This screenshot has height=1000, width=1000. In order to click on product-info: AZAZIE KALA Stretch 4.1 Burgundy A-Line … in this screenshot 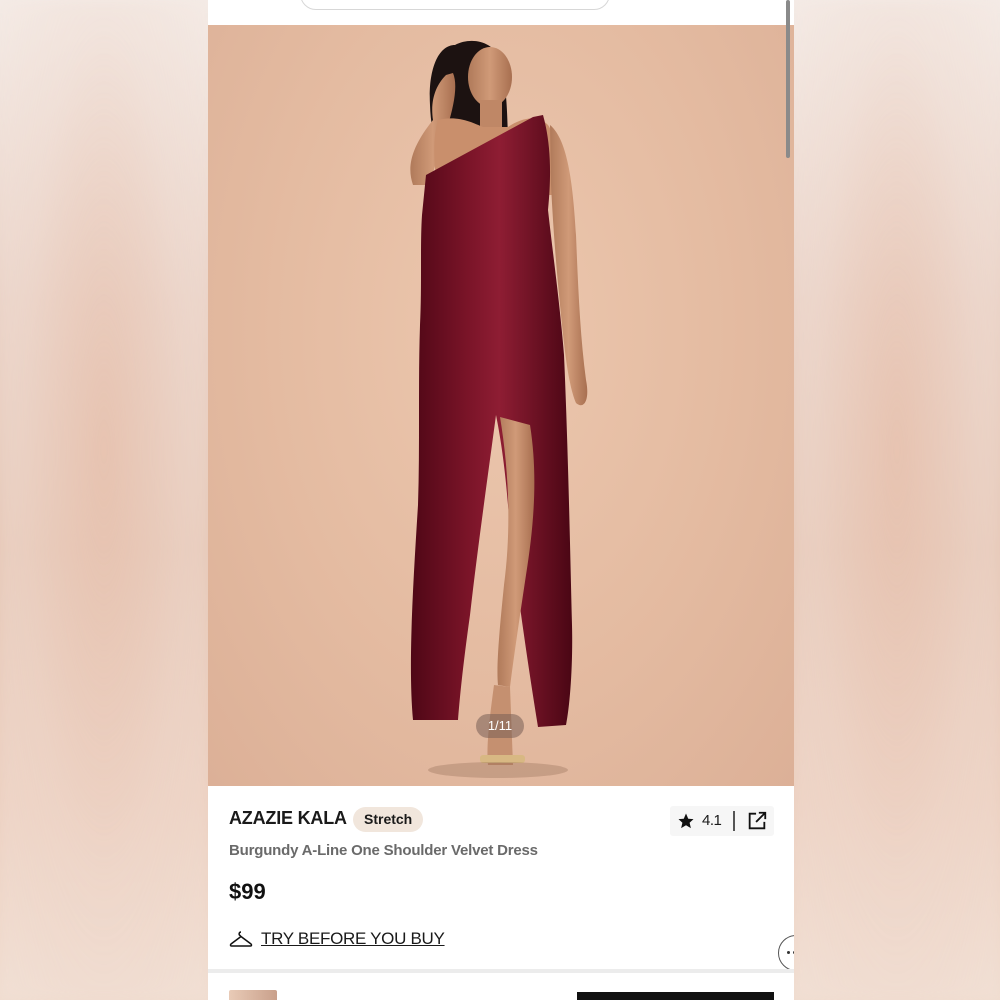, I will do `click(501, 878)`.